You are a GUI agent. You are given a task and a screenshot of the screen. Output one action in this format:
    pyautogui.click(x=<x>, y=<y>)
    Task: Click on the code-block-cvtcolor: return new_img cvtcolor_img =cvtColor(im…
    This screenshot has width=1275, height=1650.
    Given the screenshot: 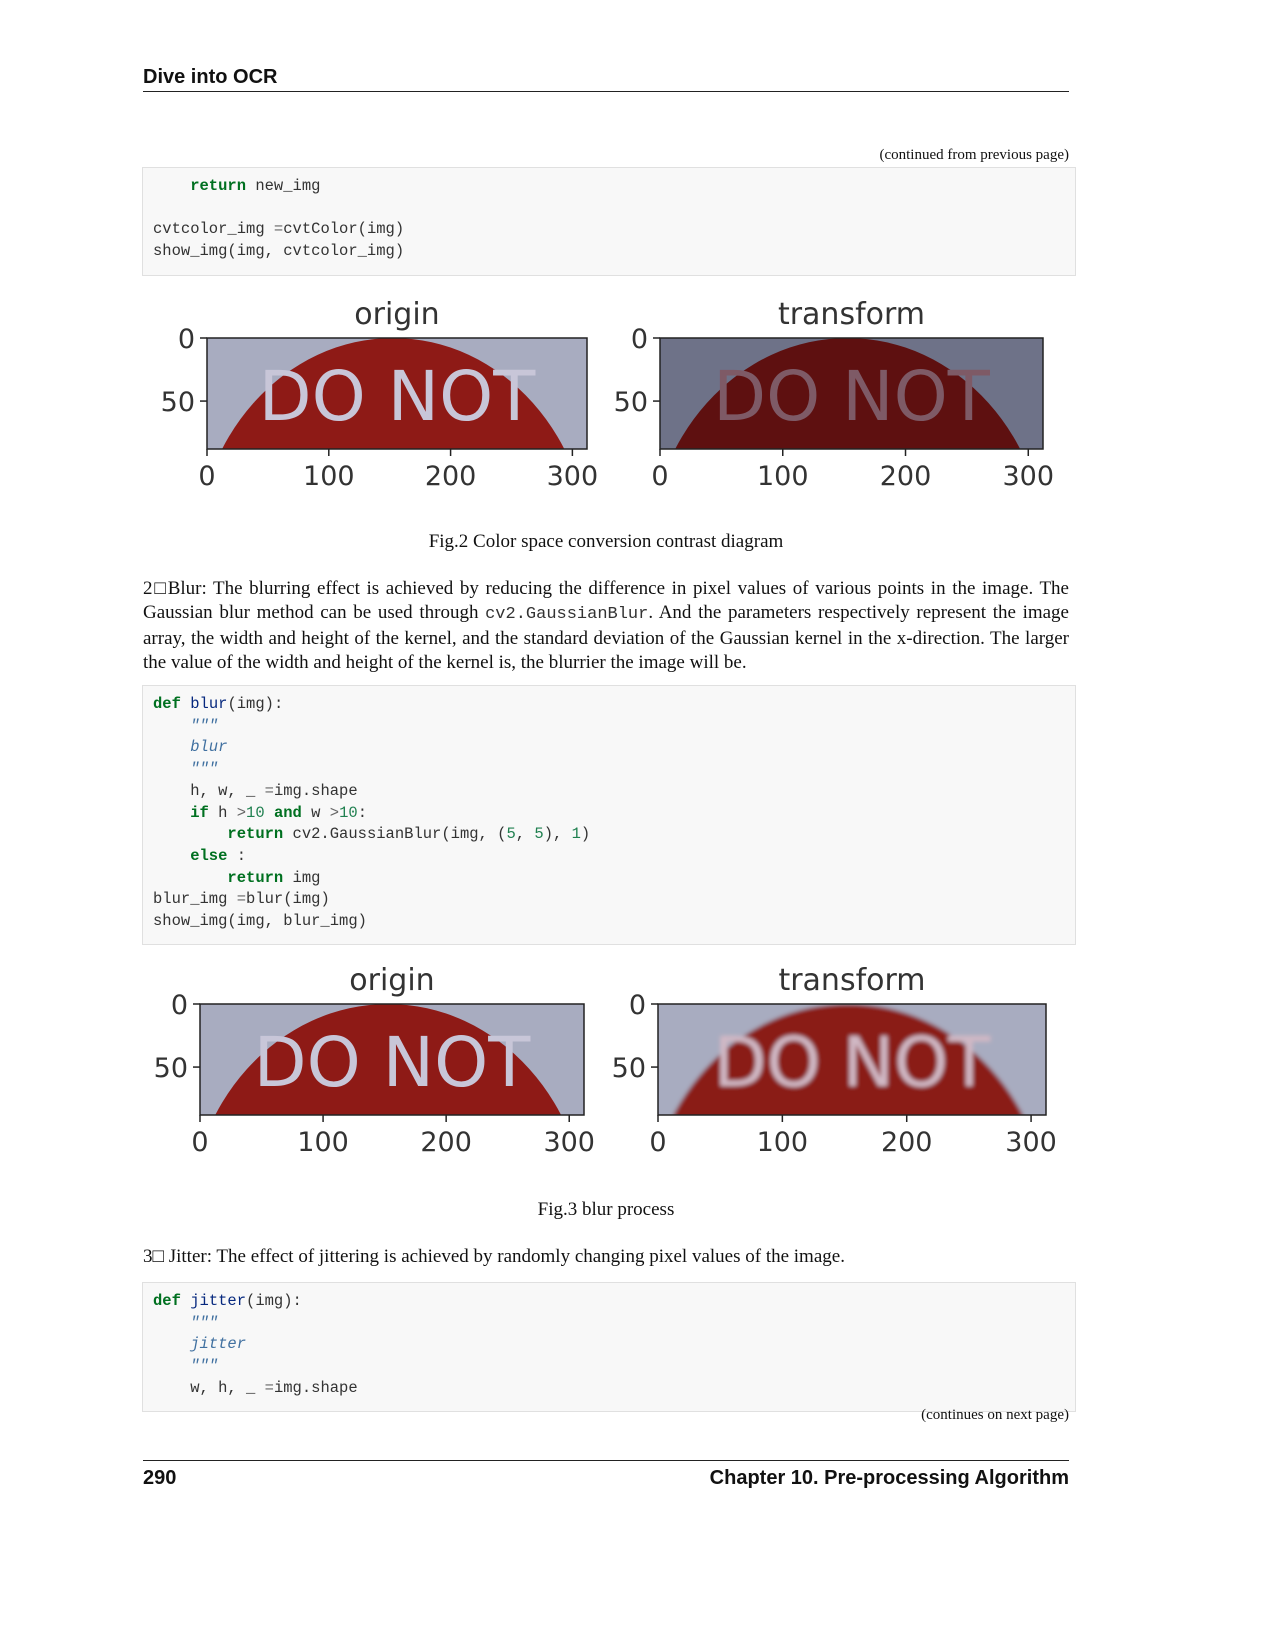 What is the action you would take?
    pyautogui.click(x=609, y=221)
    